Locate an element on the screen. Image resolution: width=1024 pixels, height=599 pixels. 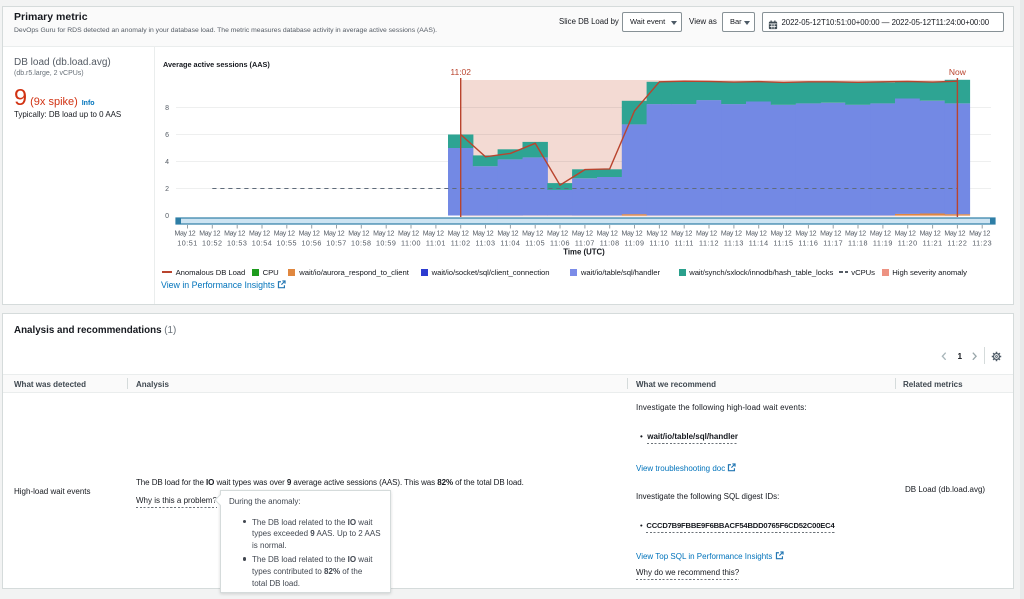
svg-text: 11:22 is located at coordinates (957, 242).